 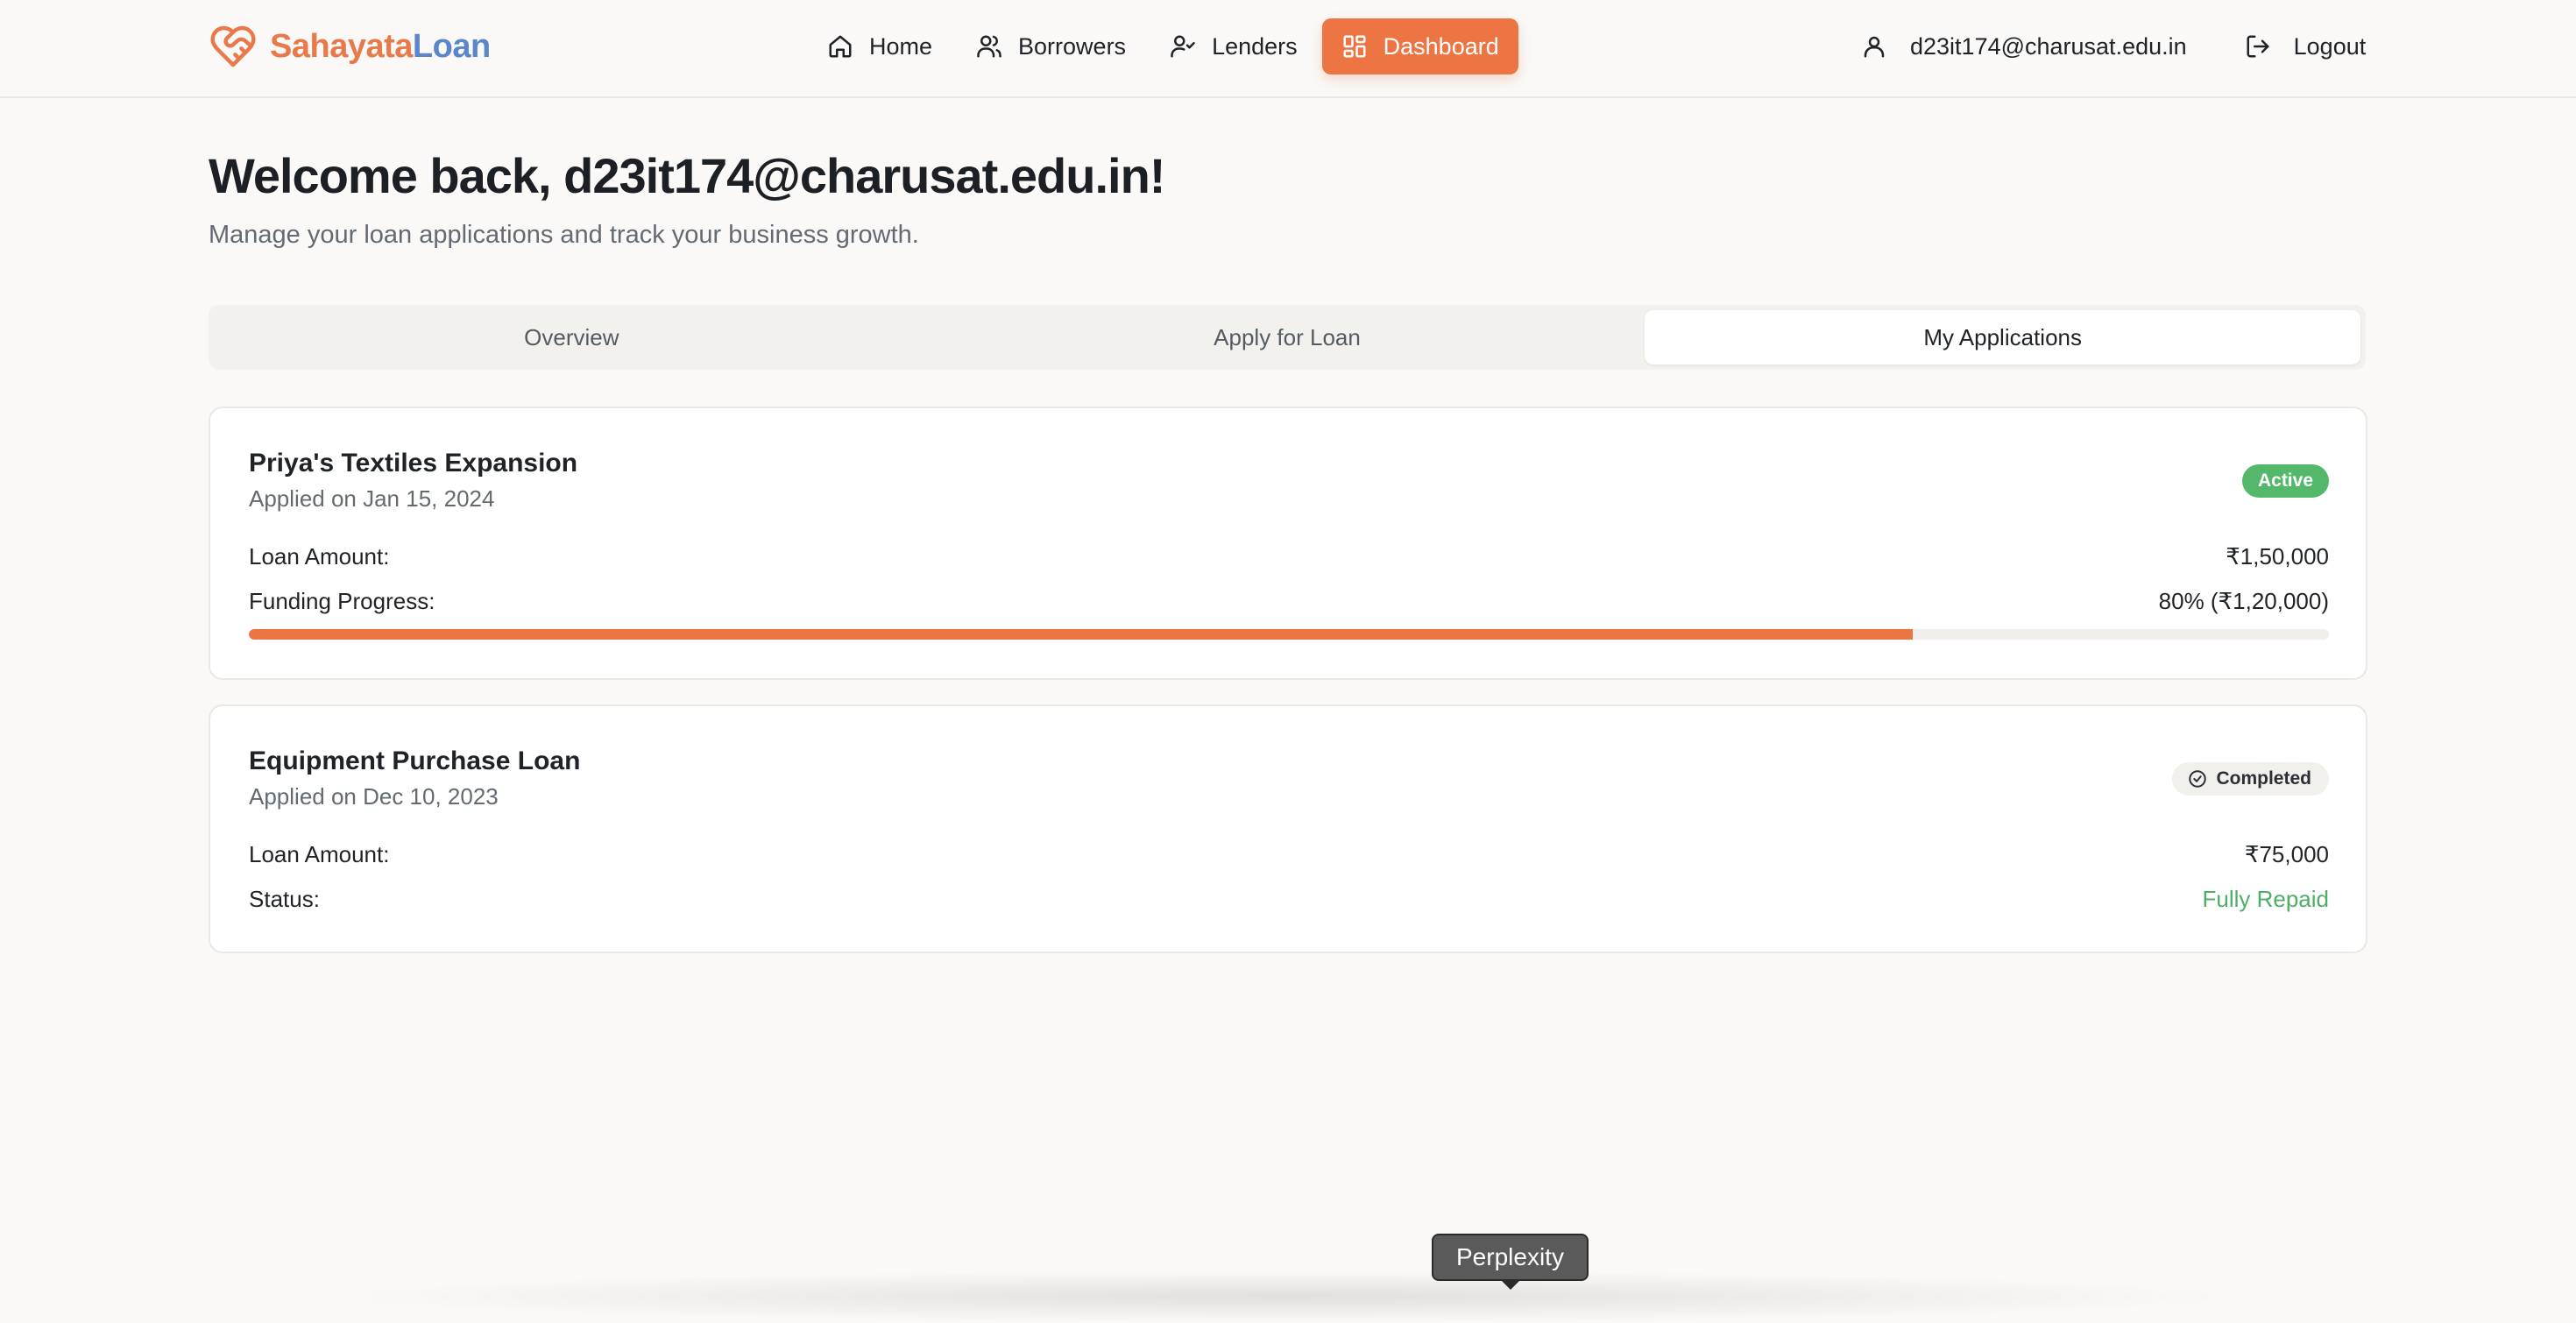 I want to click on user-area: d23it174@charusat.edu.in Logout, so click(x=2113, y=46).